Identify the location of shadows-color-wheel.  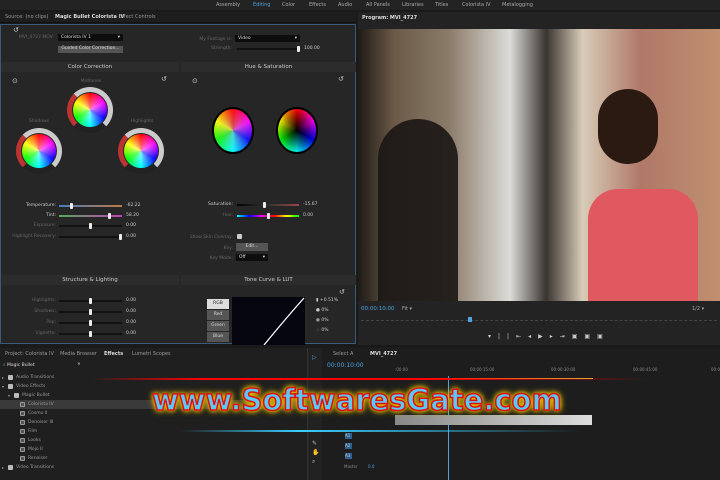
(39, 151).